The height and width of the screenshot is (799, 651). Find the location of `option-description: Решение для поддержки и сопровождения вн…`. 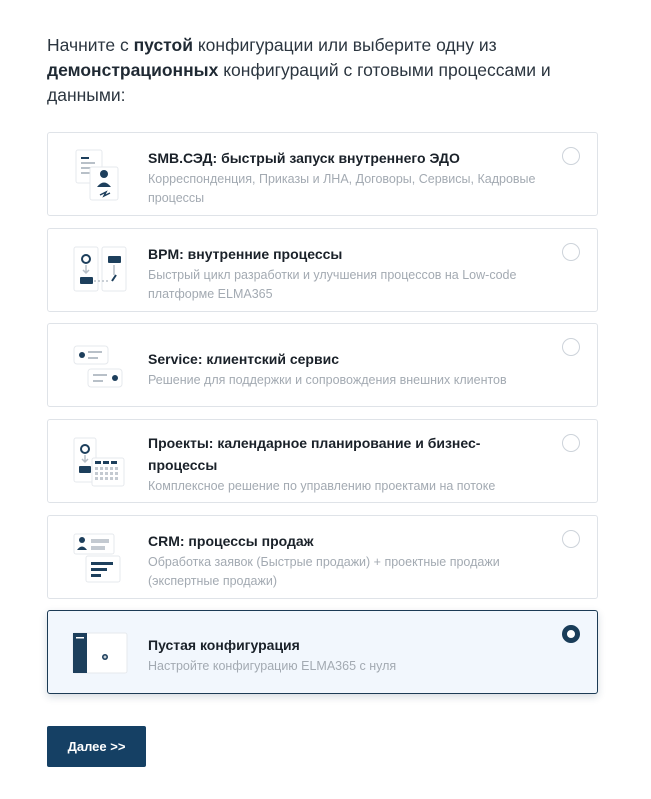

option-description: Решение для поддержки и сопровождения вн… is located at coordinates (327, 380).